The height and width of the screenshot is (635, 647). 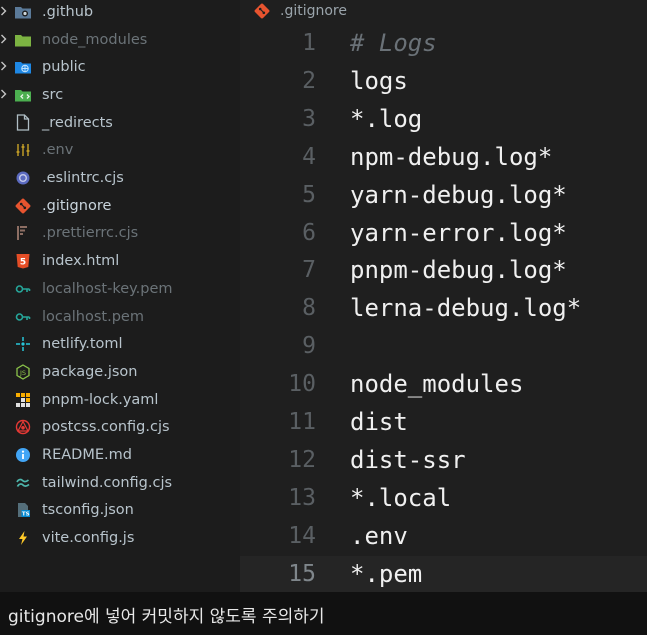 What do you see at coordinates (302, 573) in the screenshot?
I see `line-number: 15` at bounding box center [302, 573].